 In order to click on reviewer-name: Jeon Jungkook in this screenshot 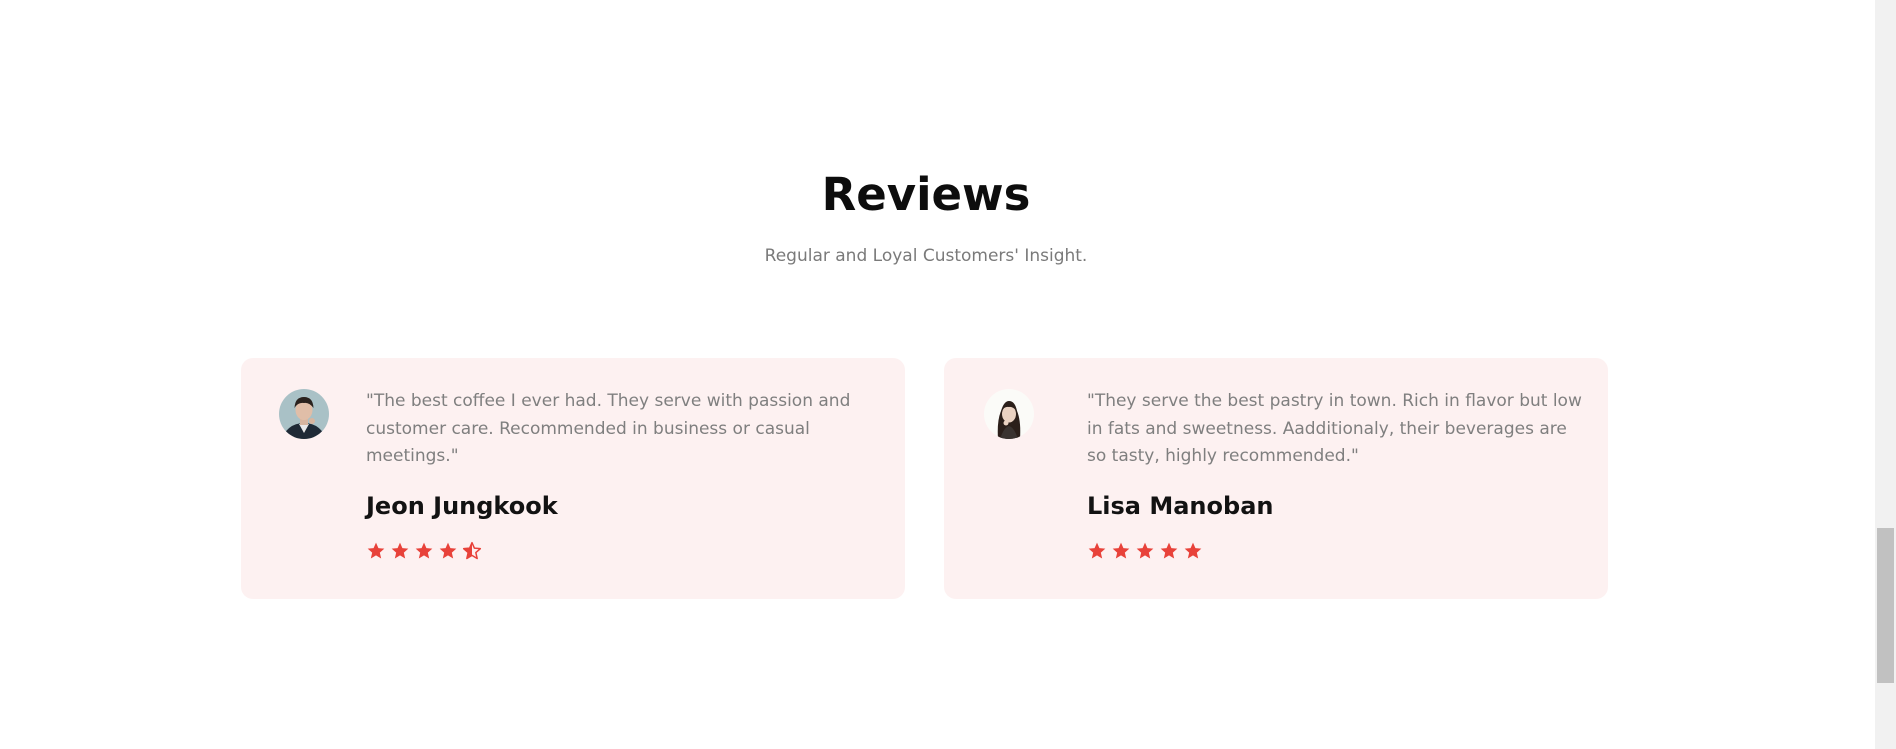, I will do `click(462, 506)`.